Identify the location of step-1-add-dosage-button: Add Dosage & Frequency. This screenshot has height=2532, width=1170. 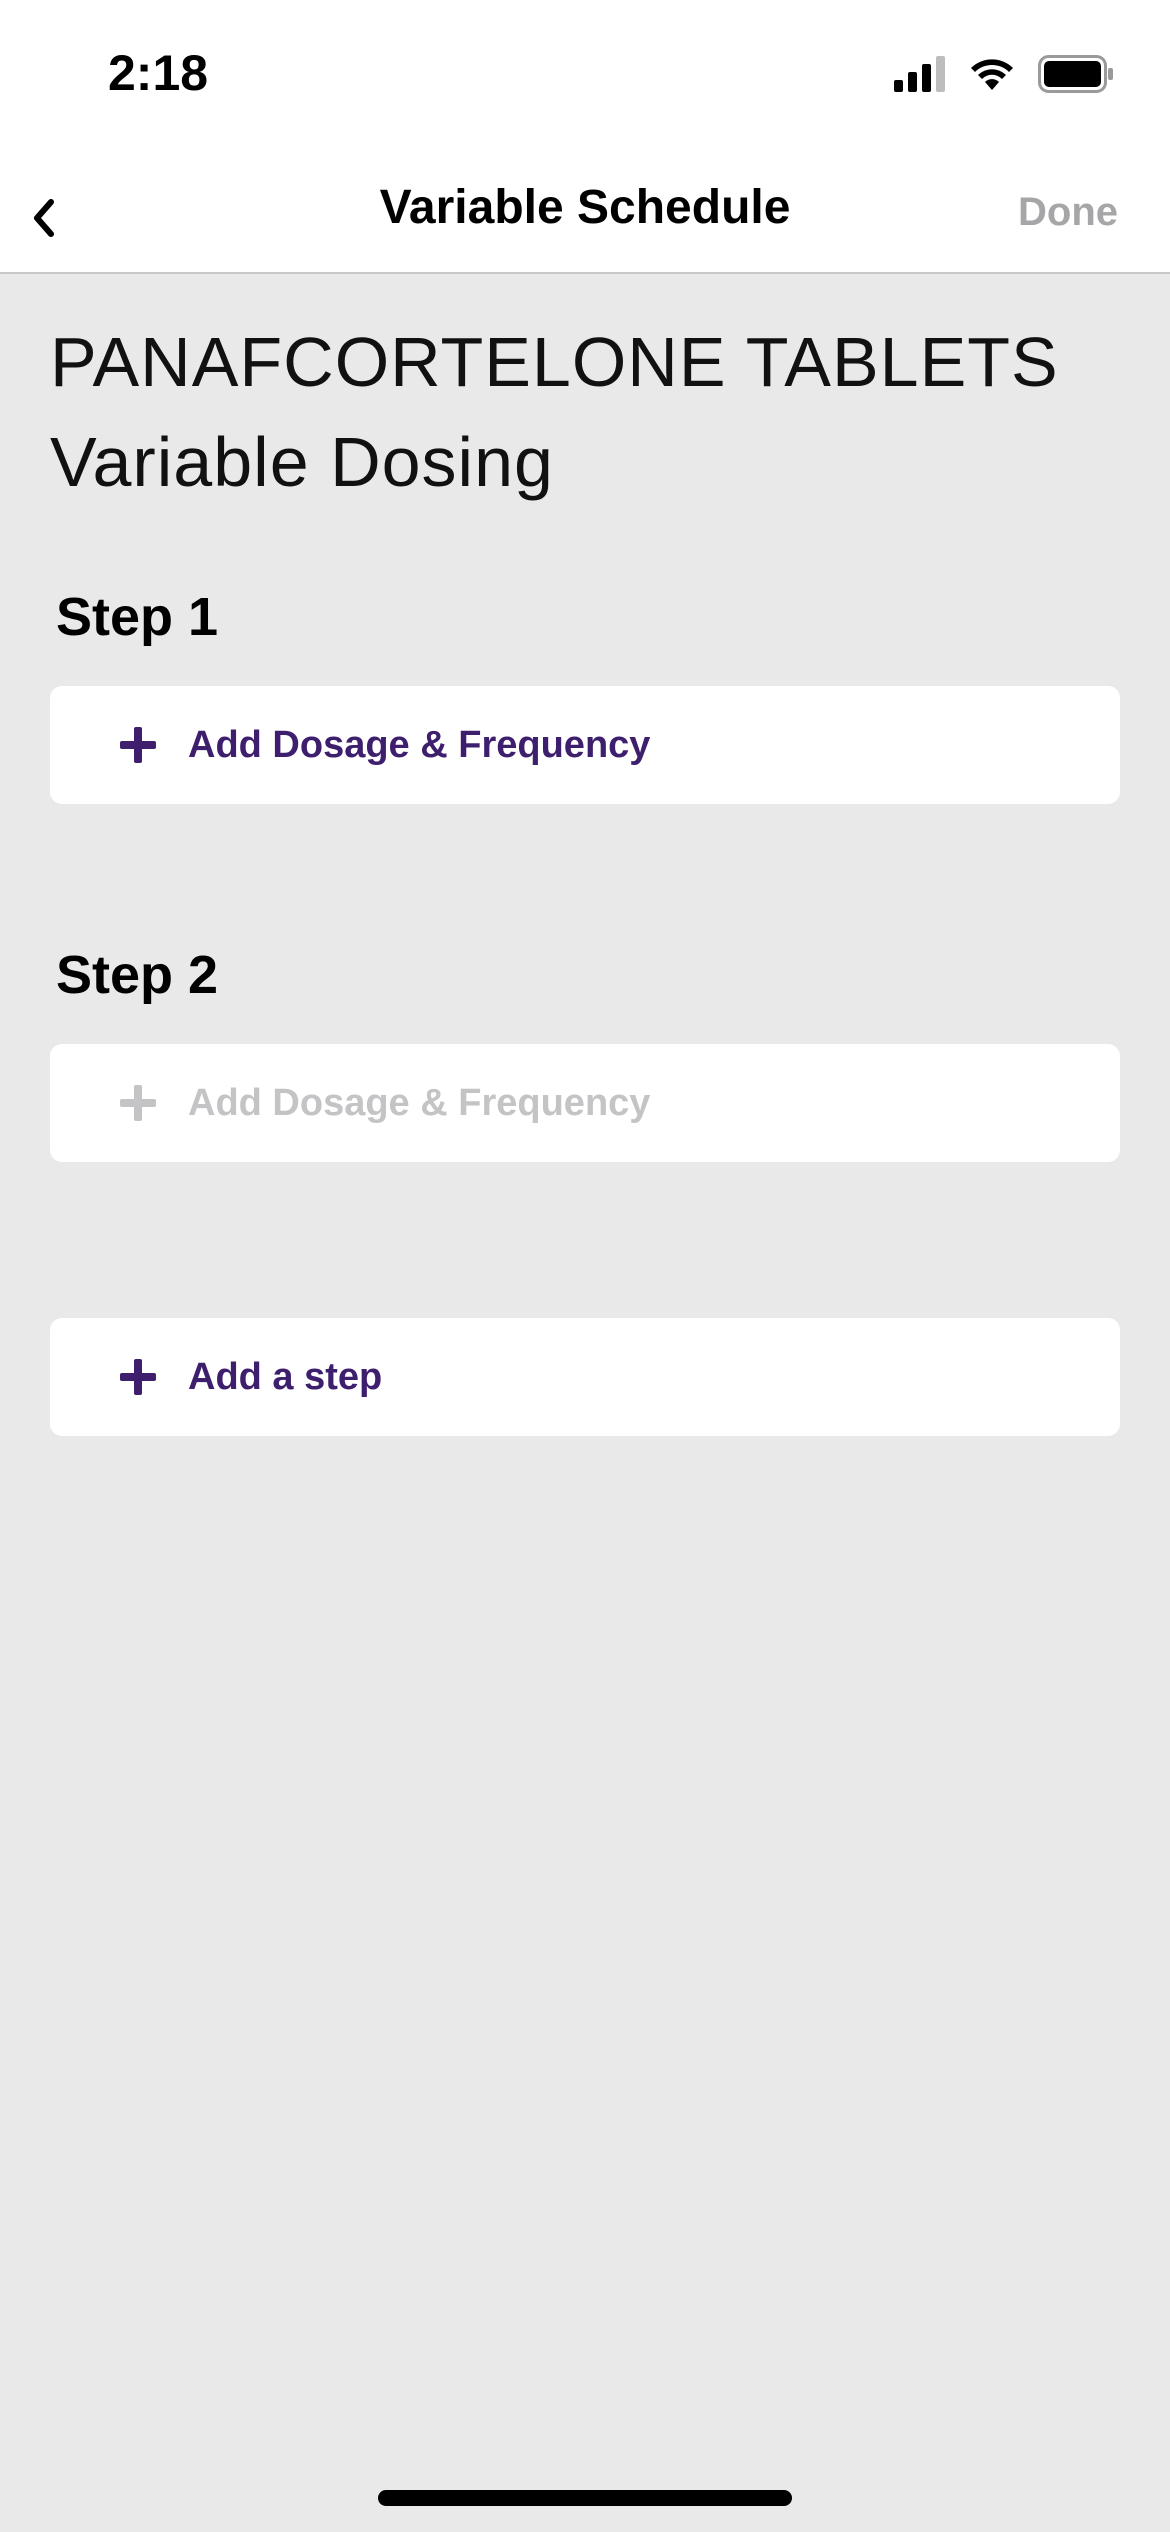
(585, 745).